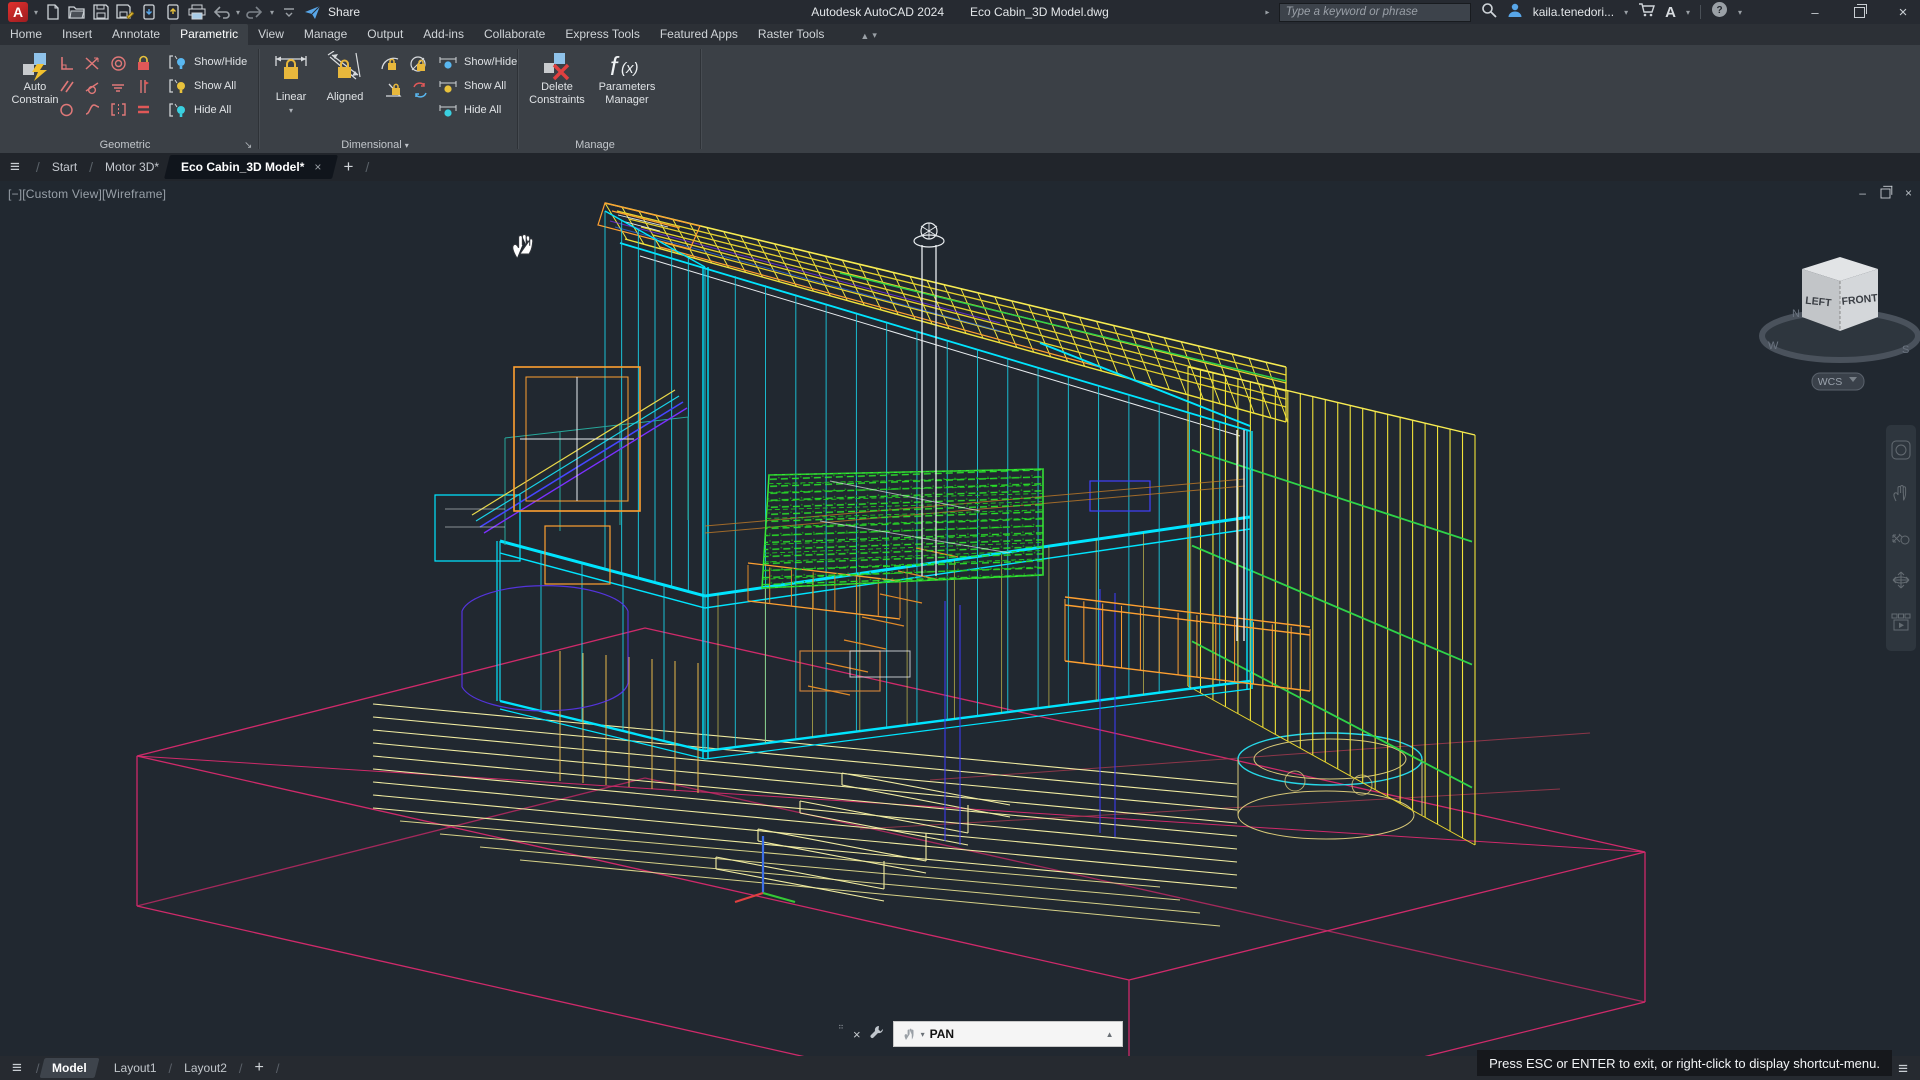  Describe the element at coordinates (390, 64) in the screenshot. I see `radial-dimension-icon` at that location.